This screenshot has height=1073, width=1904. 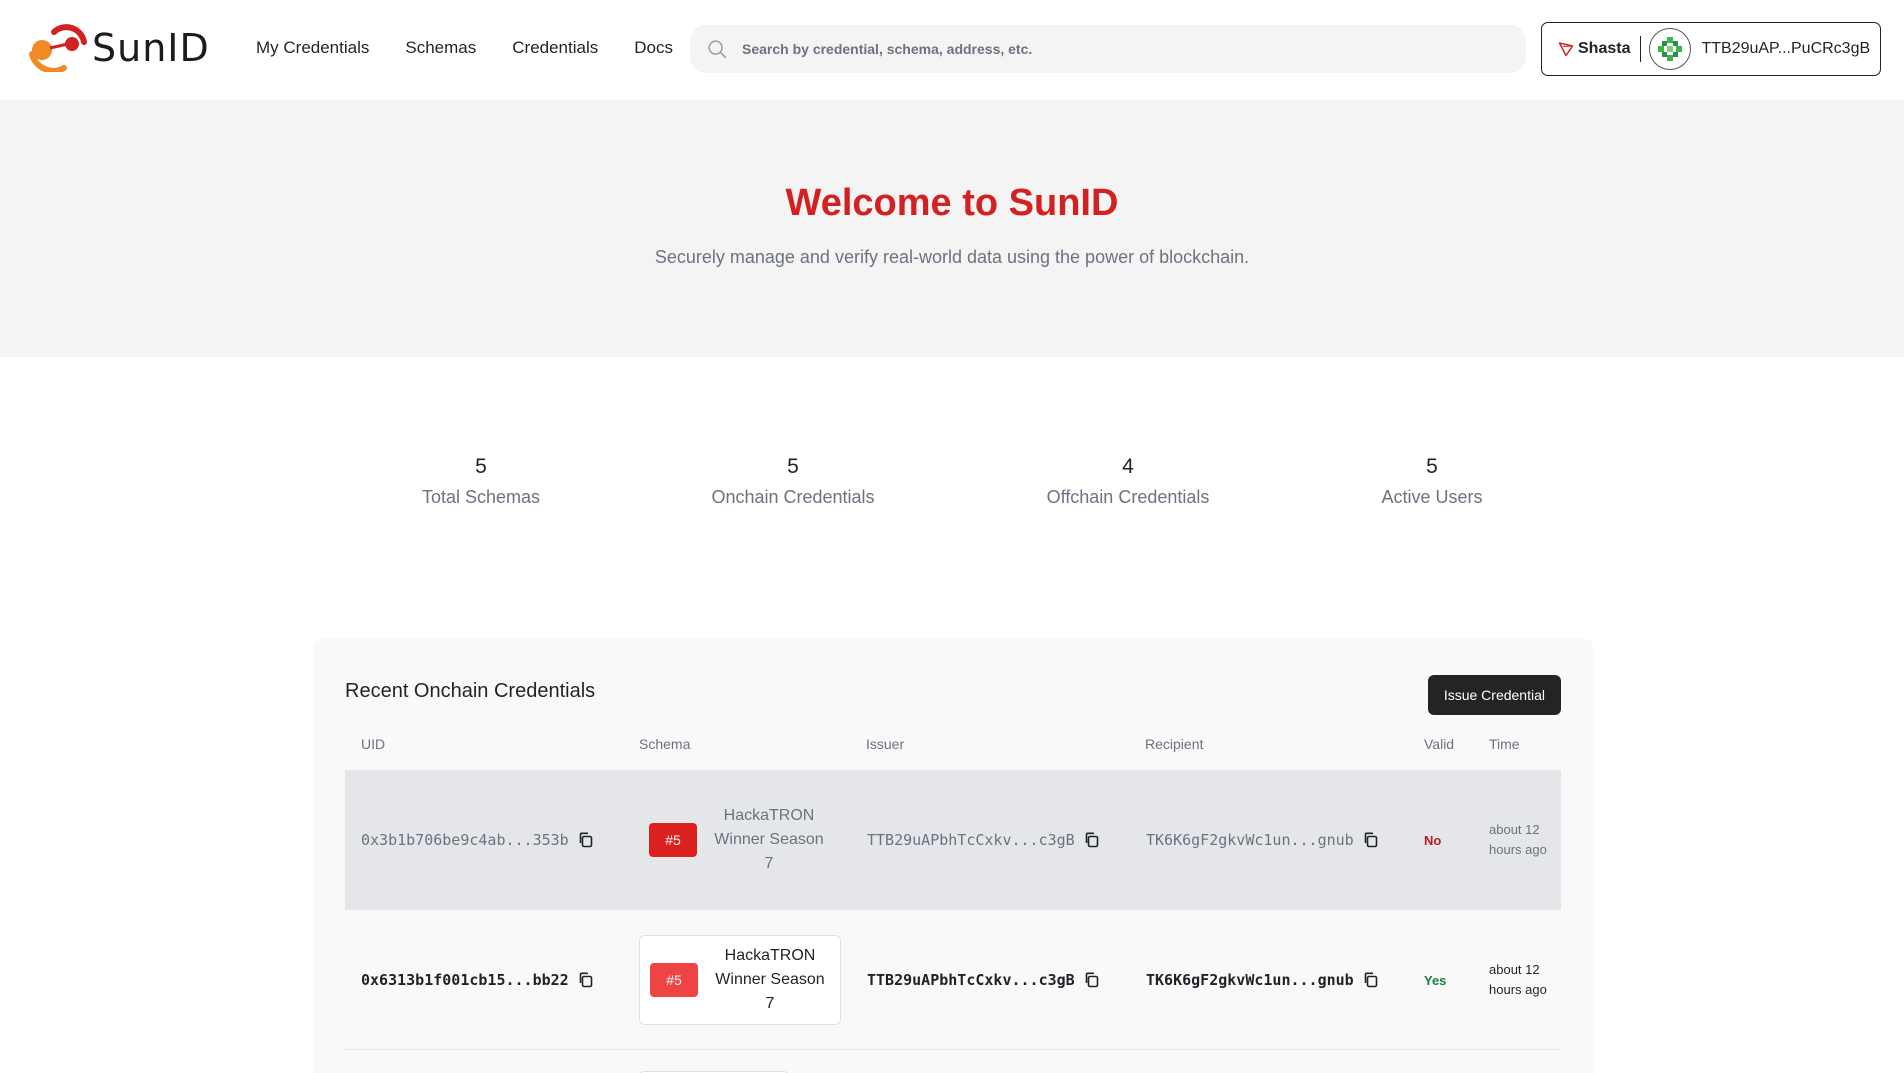 I want to click on nav-my-credentials: My Credentials, so click(x=312, y=48).